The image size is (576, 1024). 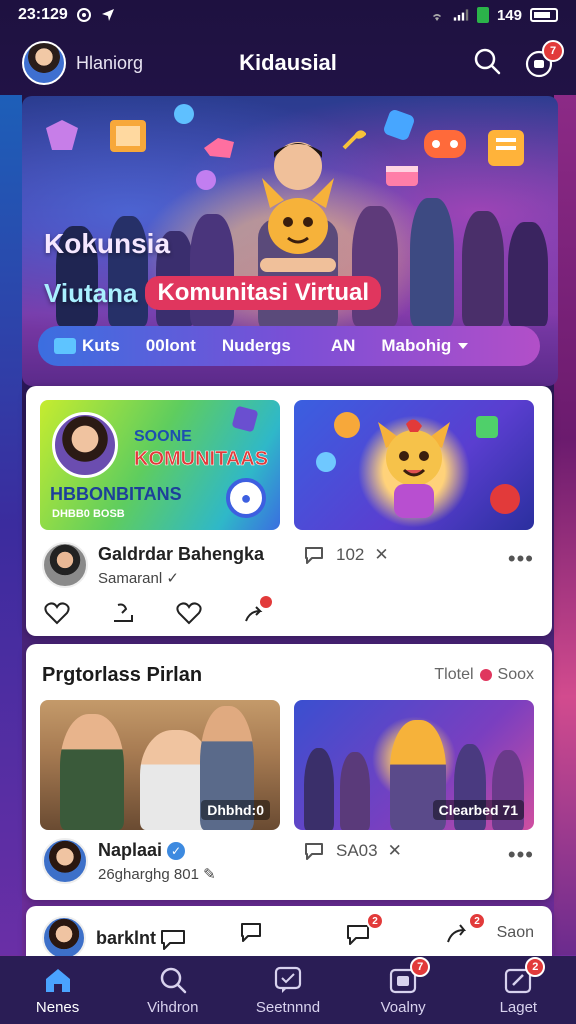 What do you see at coordinates (189, 613) in the screenshot?
I see `favorite-heart-icon` at bounding box center [189, 613].